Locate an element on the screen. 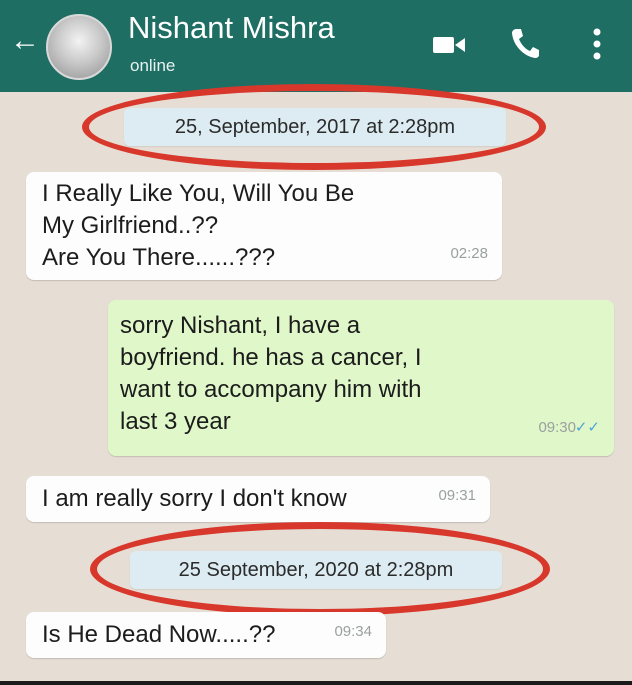 This screenshot has width=632, height=685. contact-avatar is located at coordinates (79, 47).